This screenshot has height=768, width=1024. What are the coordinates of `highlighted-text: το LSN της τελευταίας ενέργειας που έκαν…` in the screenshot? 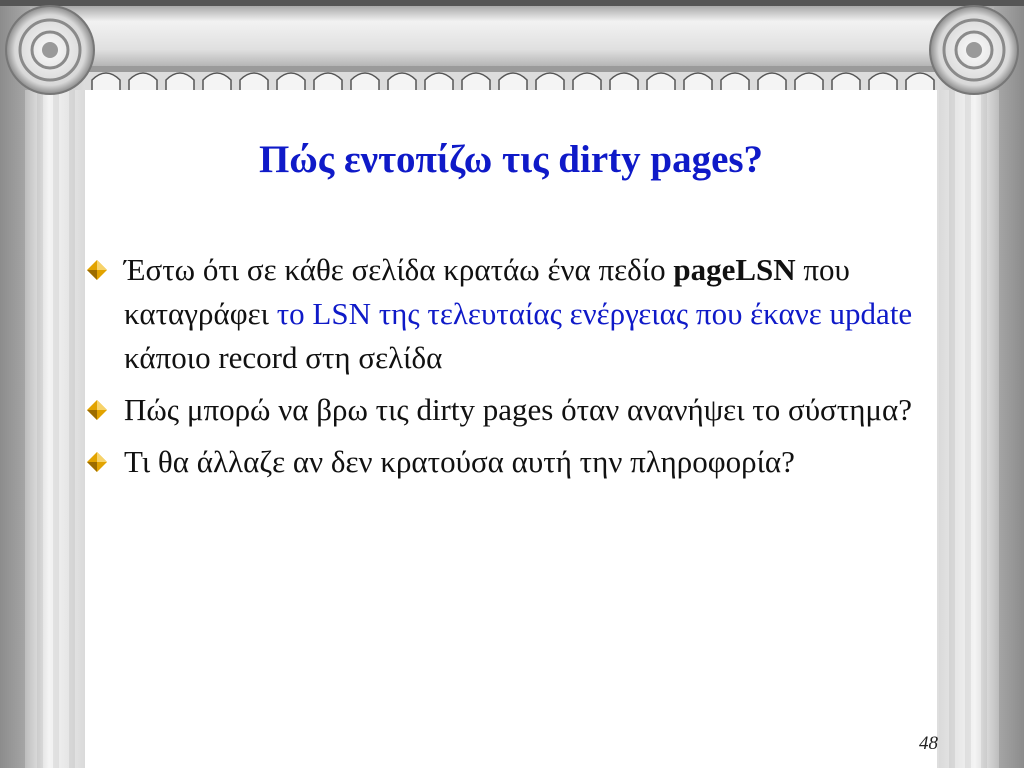 It's located at (594, 313).